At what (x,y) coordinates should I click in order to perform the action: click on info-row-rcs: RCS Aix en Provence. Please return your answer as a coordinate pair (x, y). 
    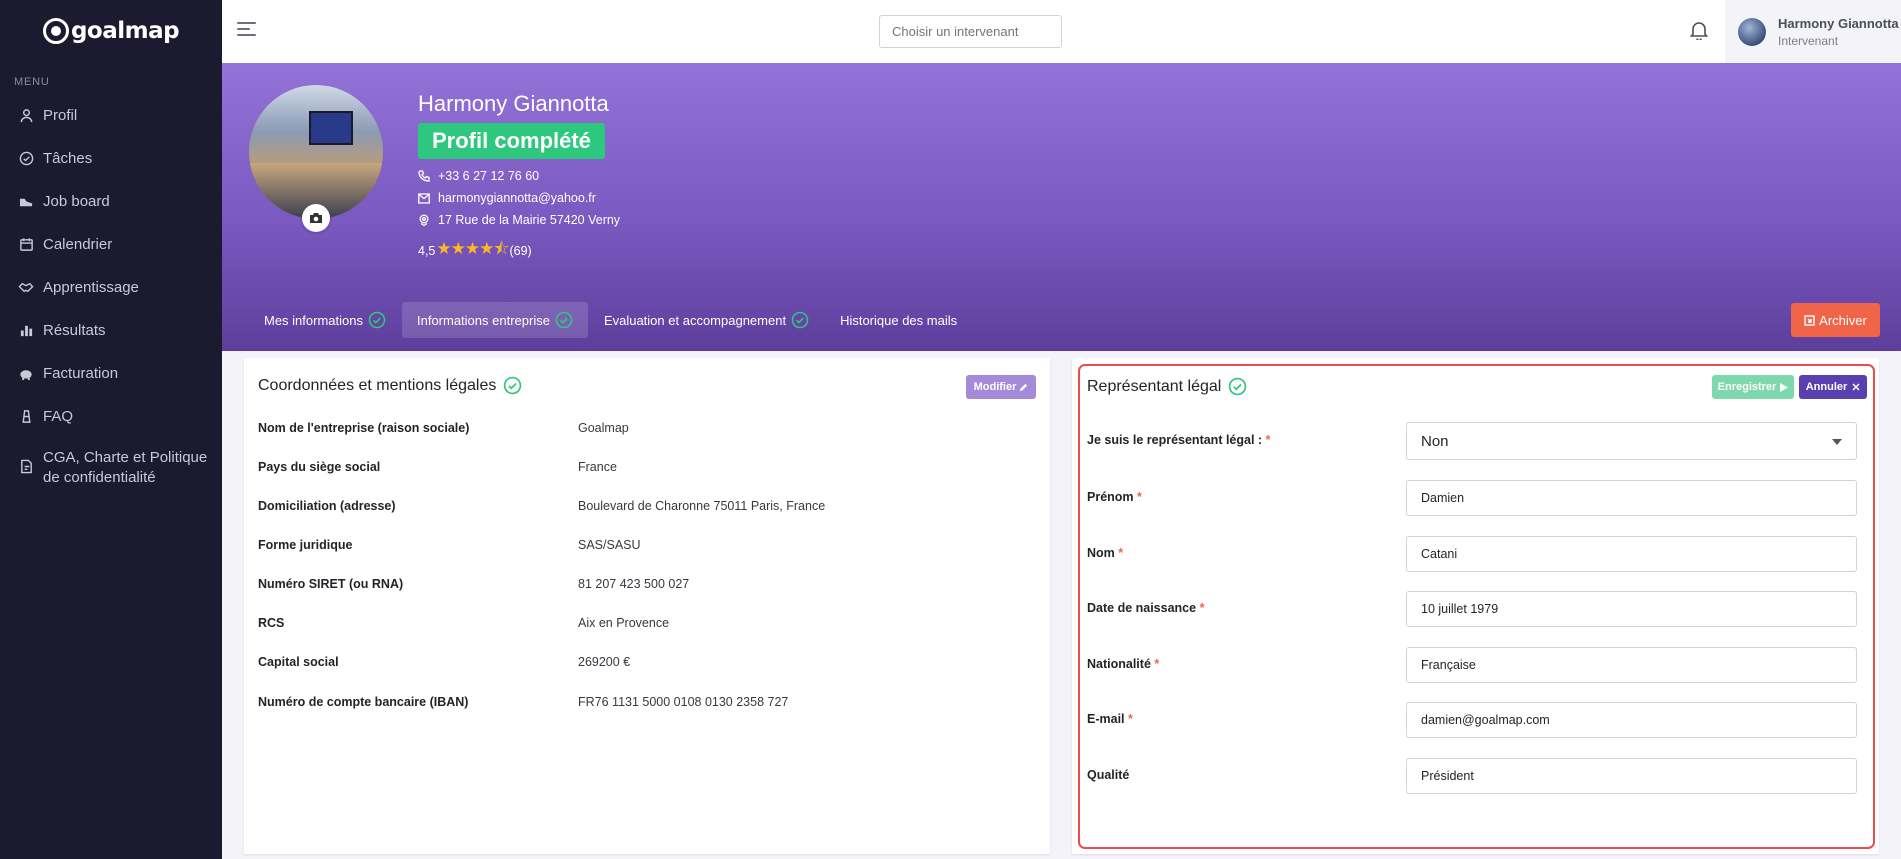
    Looking at the image, I should click on (648, 626).